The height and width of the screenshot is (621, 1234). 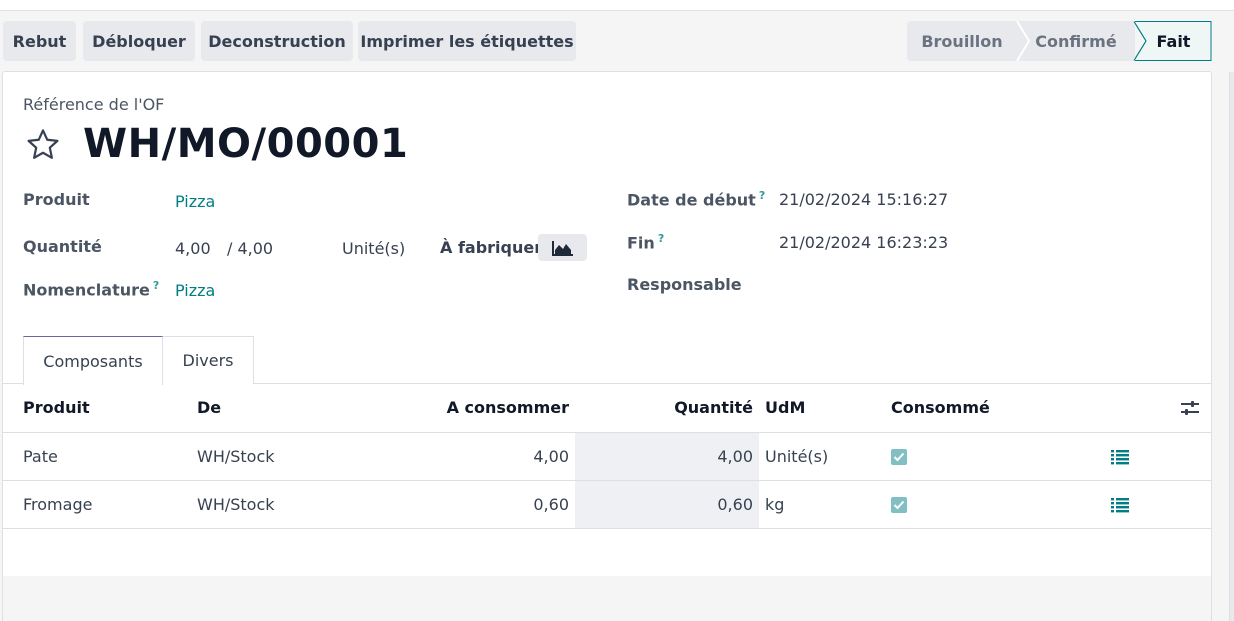 What do you see at coordinates (667, 456) in the screenshot?
I see `cell-quantite: 4,00` at bounding box center [667, 456].